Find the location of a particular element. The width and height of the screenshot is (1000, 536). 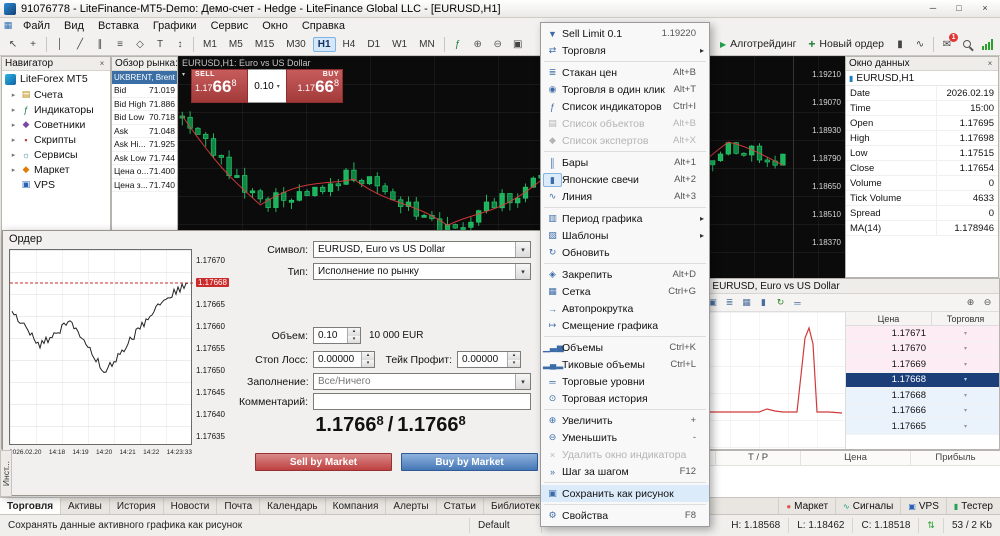

toolbar-button: ⊖ is located at coordinates (498, 44).